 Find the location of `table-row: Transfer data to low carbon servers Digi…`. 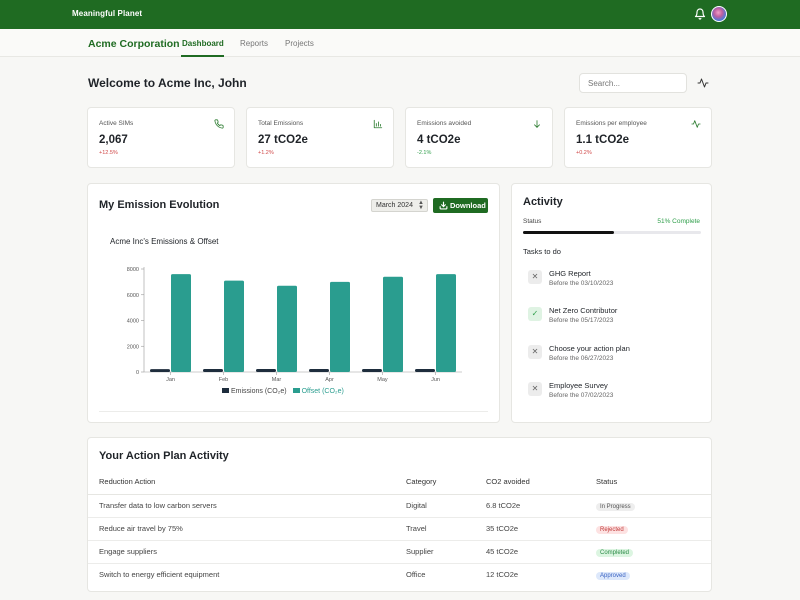

table-row: Transfer data to low carbon servers Digi… is located at coordinates (399, 506).